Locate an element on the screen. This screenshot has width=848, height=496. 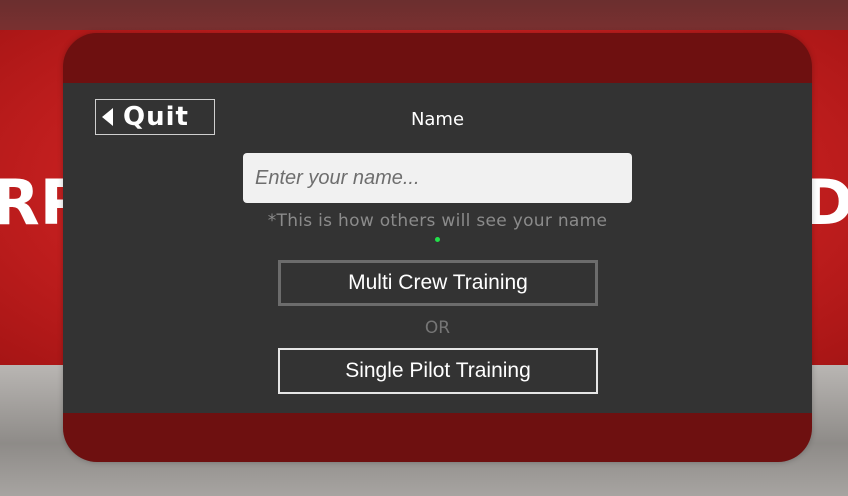
single-pilot-training-button: Single Pilot Training is located at coordinates (438, 371).